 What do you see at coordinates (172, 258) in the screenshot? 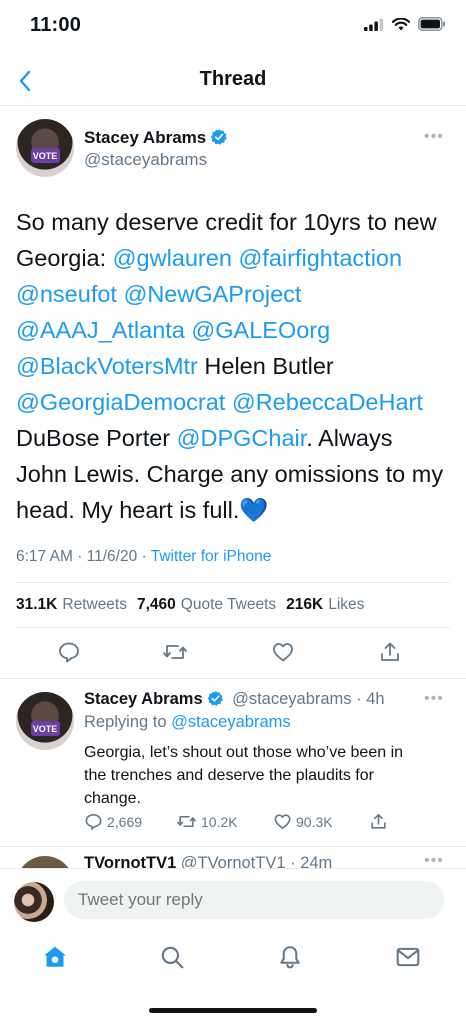
I see `mention-link: @gwlauren` at bounding box center [172, 258].